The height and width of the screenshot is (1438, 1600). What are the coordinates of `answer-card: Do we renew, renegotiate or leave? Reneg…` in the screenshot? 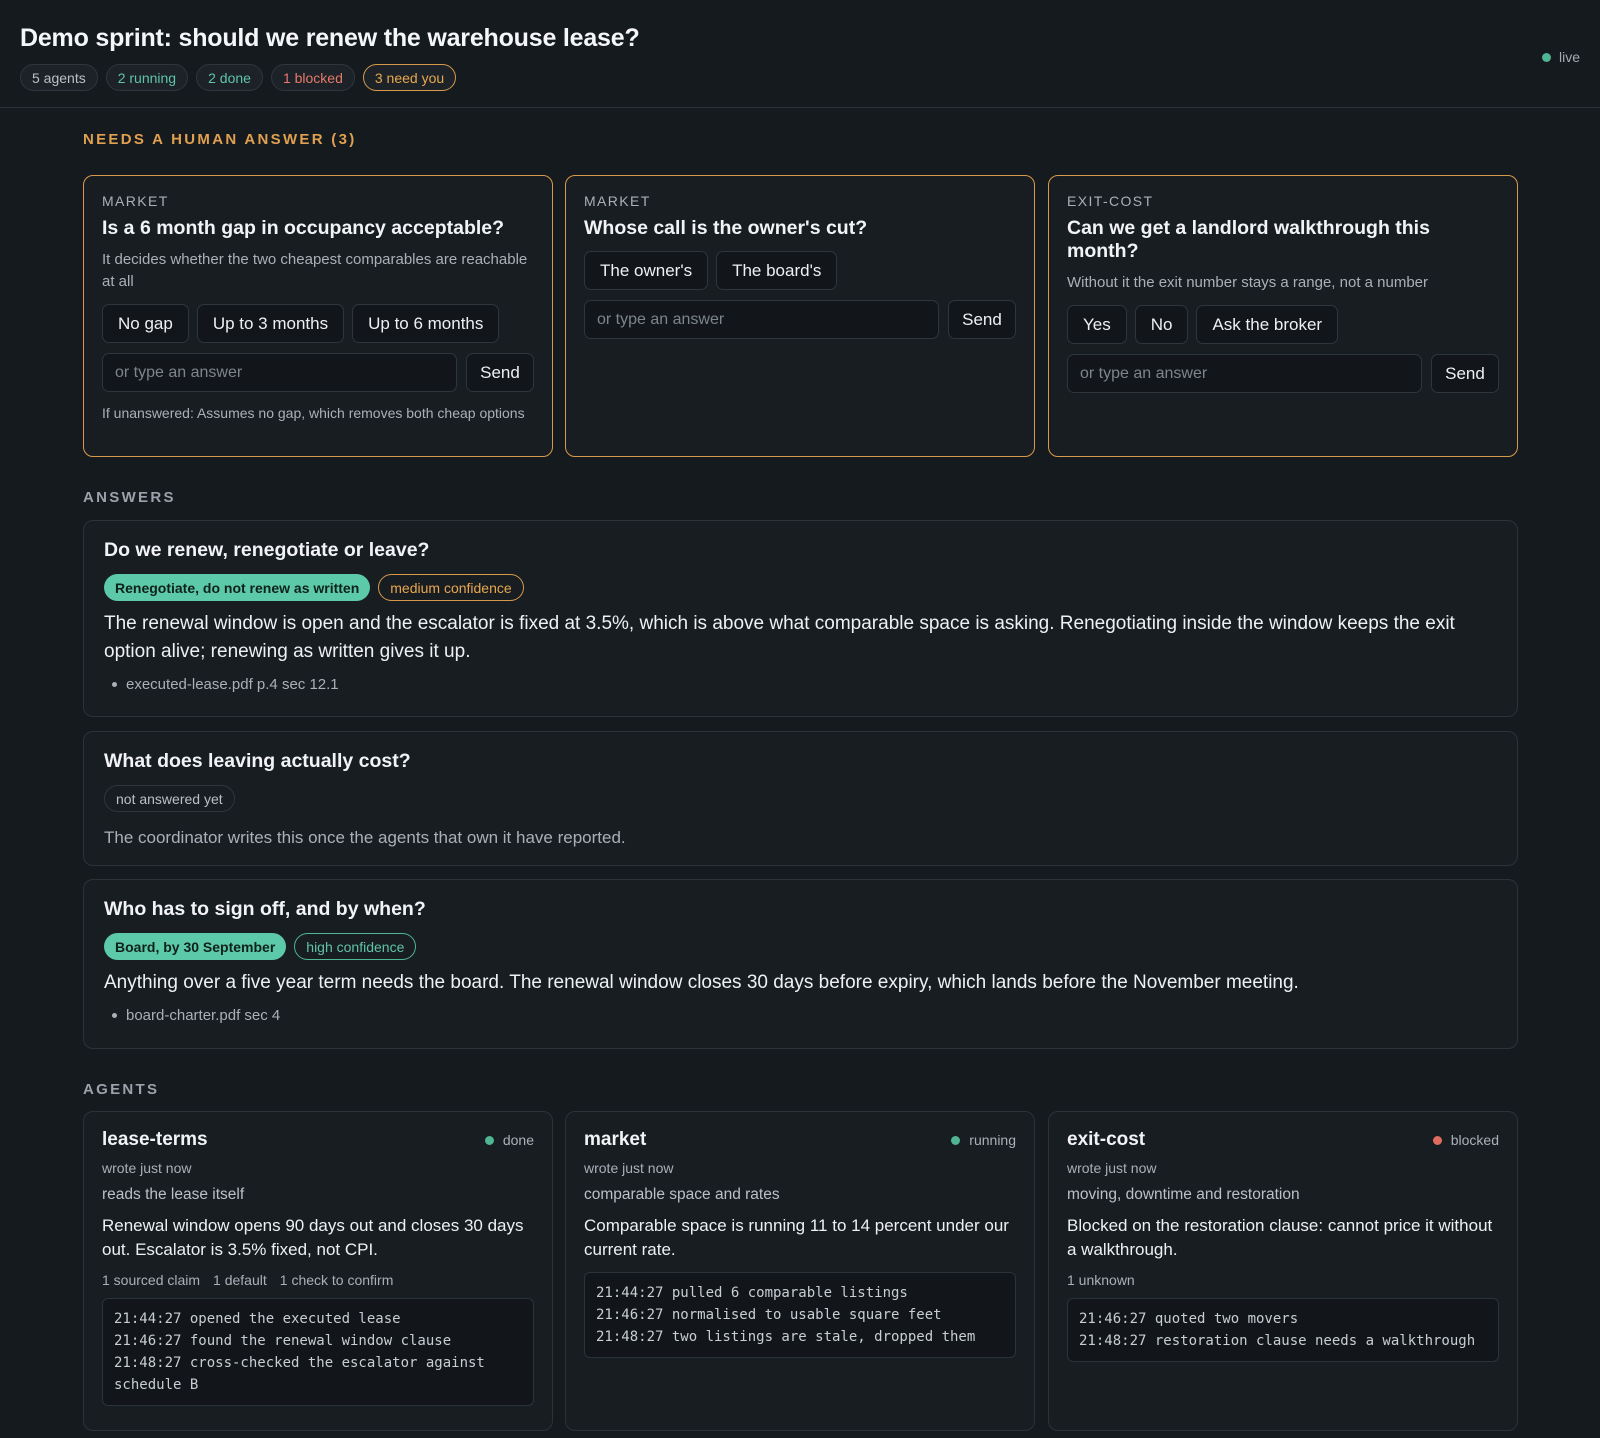 It's located at (800, 618).